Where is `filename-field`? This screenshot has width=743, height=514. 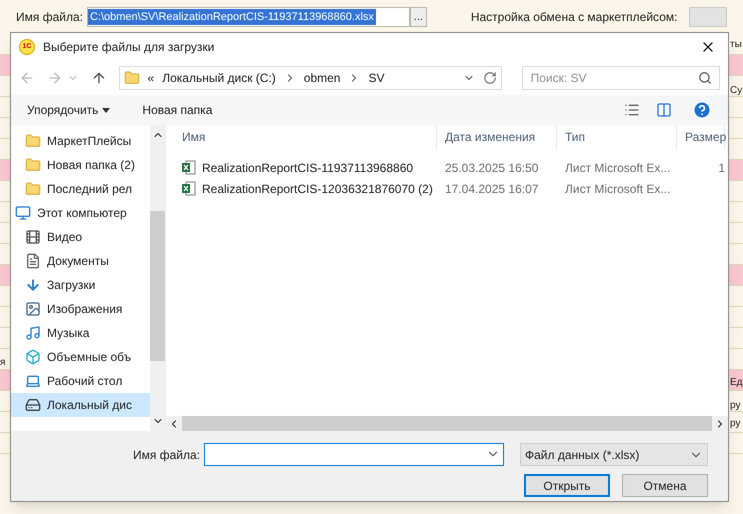 filename-field is located at coordinates (354, 454).